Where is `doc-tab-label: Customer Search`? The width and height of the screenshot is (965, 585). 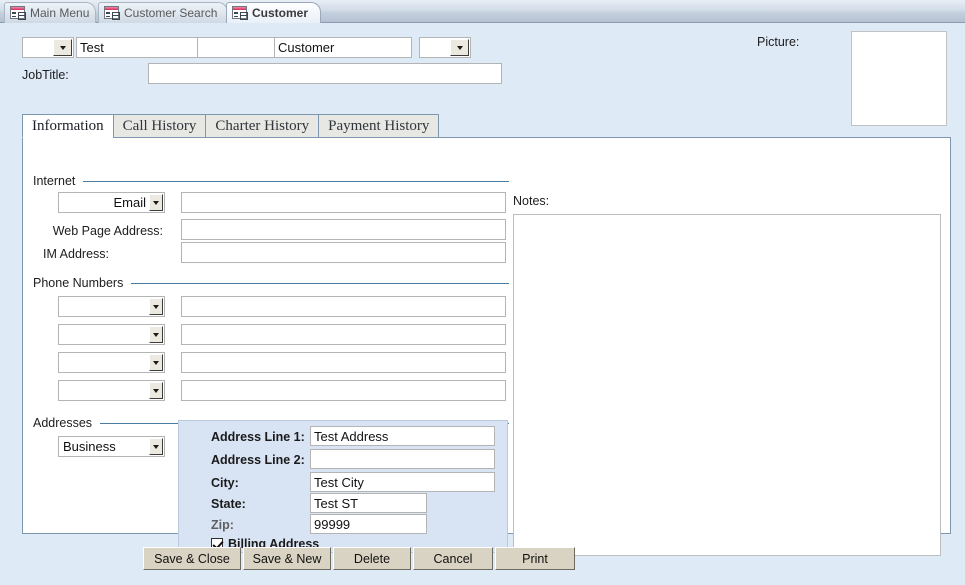
doc-tab-label: Customer Search is located at coordinates (171, 12).